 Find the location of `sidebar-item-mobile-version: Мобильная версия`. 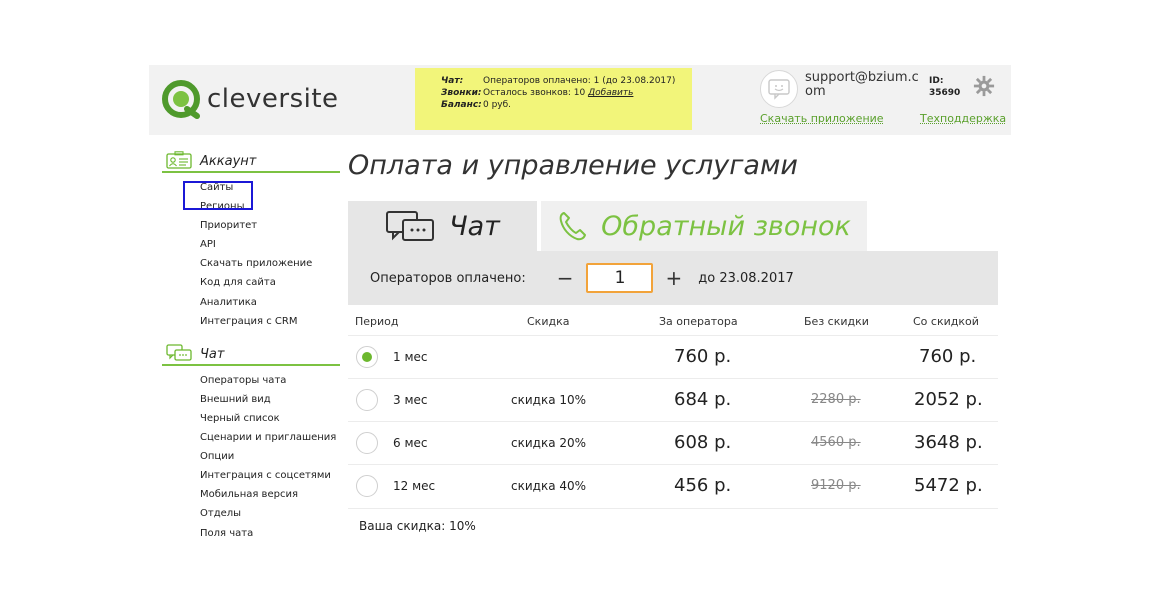

sidebar-item-mobile-version: Мобильная версия is located at coordinates (270, 494).